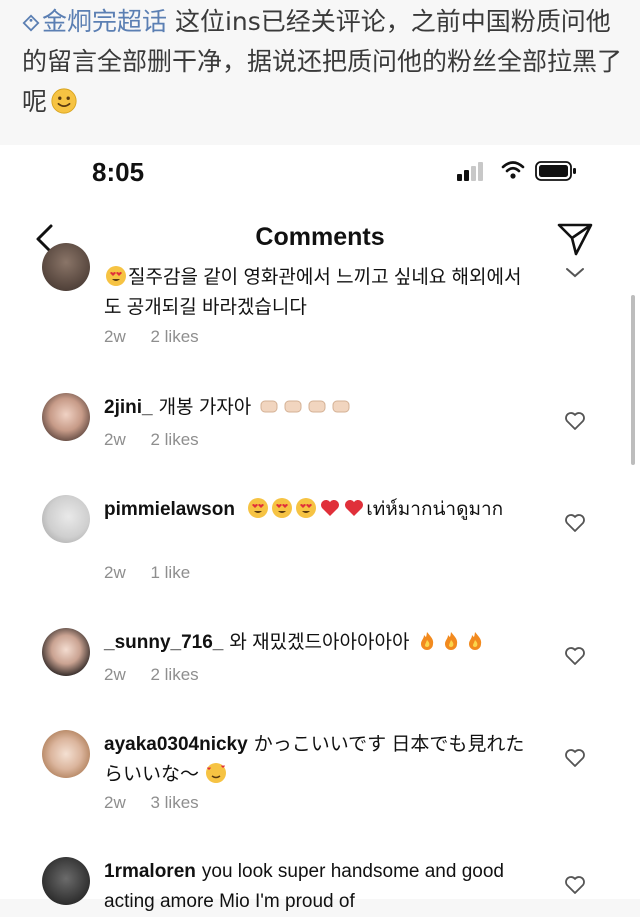 The width and height of the screenshot is (640, 917). I want to click on chevron-down-icon, so click(575, 273).